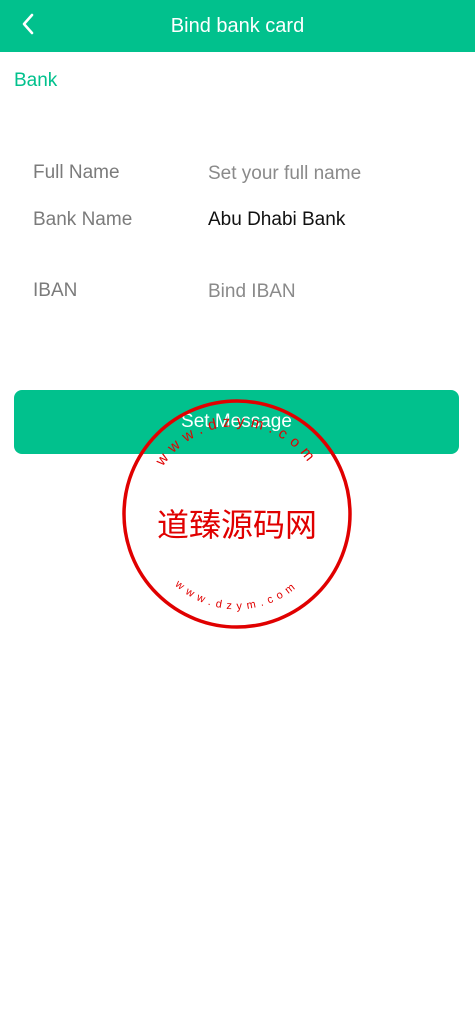 The height and width of the screenshot is (1024, 475). Describe the element at coordinates (83, 219) in the screenshot. I see `bank-name-label: Bank Name` at that location.